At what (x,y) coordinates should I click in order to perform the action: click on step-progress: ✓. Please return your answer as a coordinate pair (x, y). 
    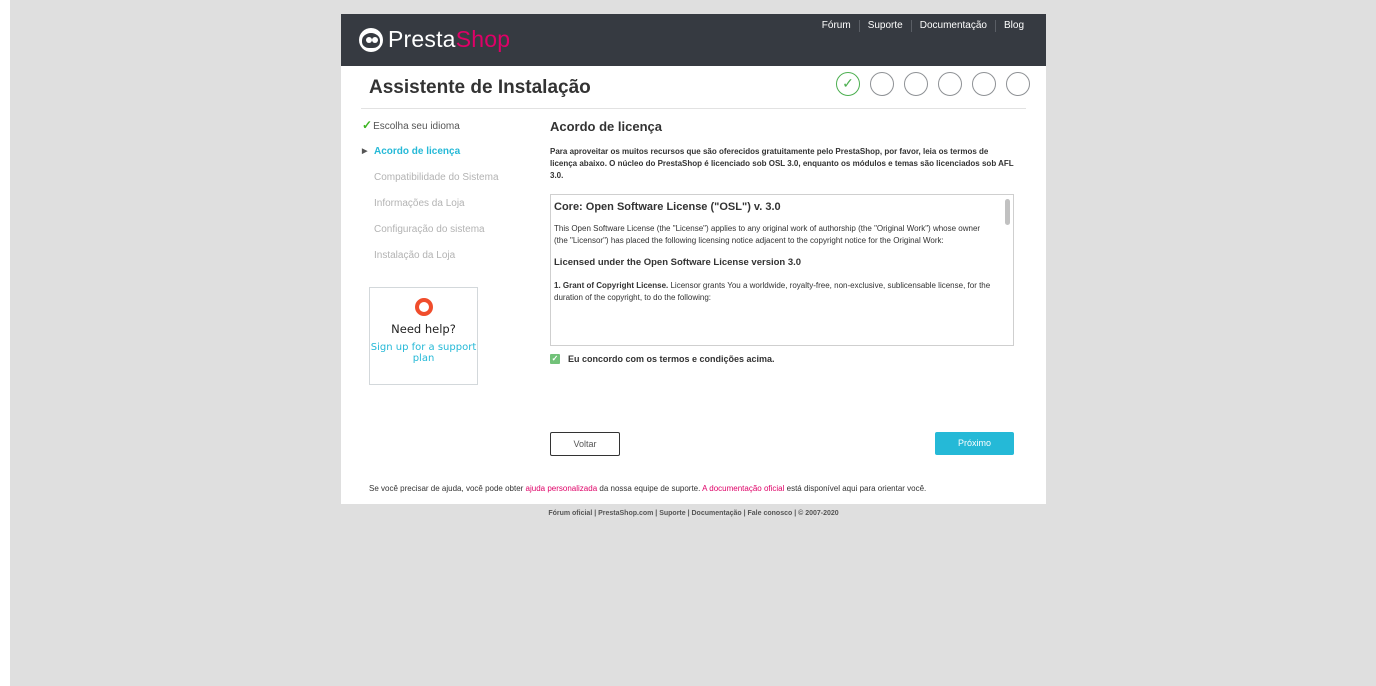
    Looking at the image, I should click on (928, 84).